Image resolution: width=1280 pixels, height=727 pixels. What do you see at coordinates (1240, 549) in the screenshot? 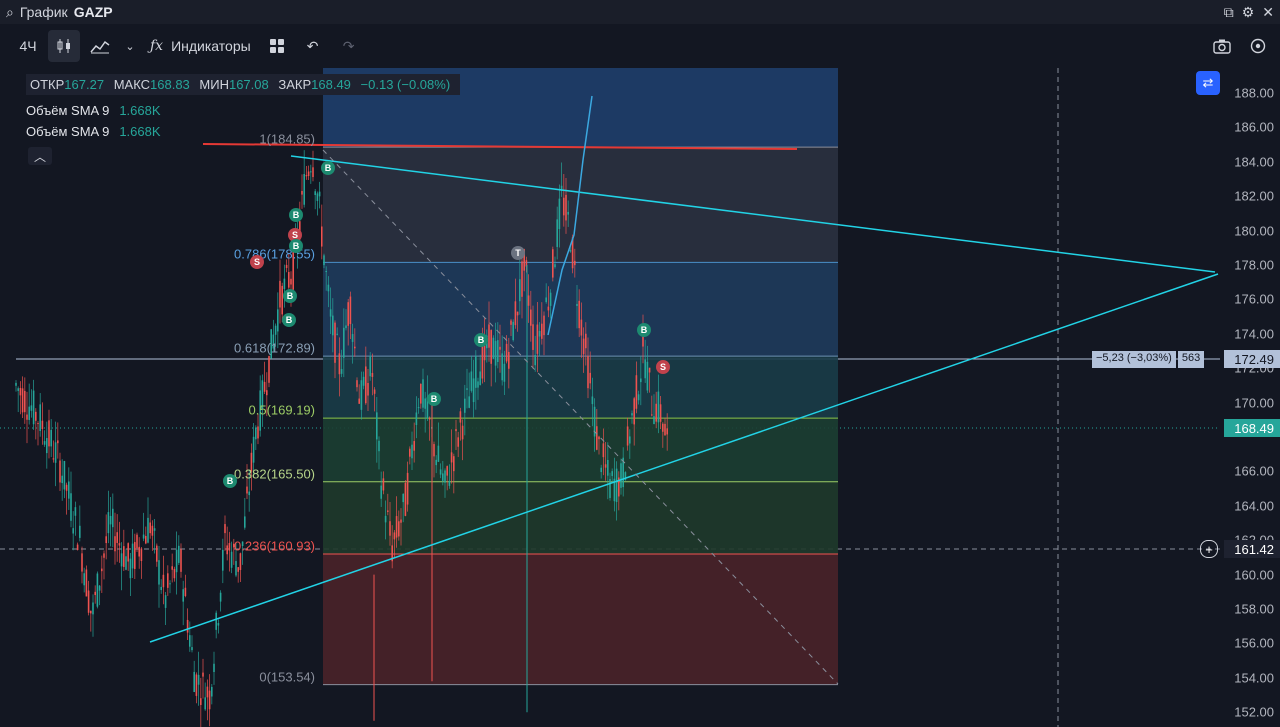
I see `crosshair-price-badge: + 161.42` at bounding box center [1240, 549].